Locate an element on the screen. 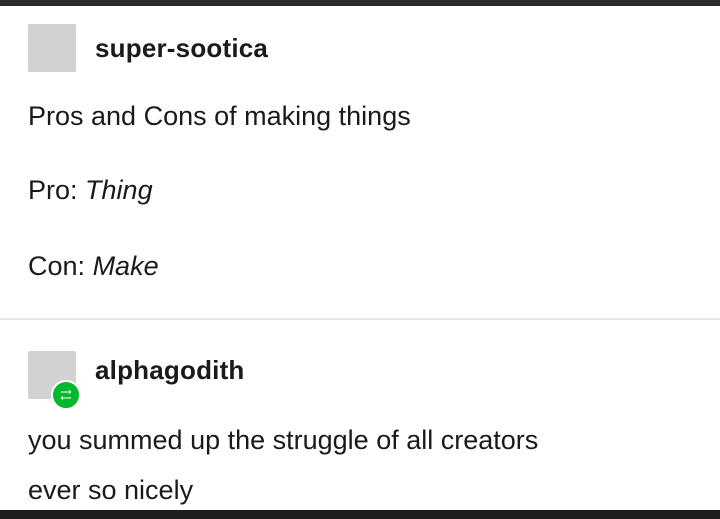 This screenshot has height=519, width=720. bottom-edge is located at coordinates (360, 514).